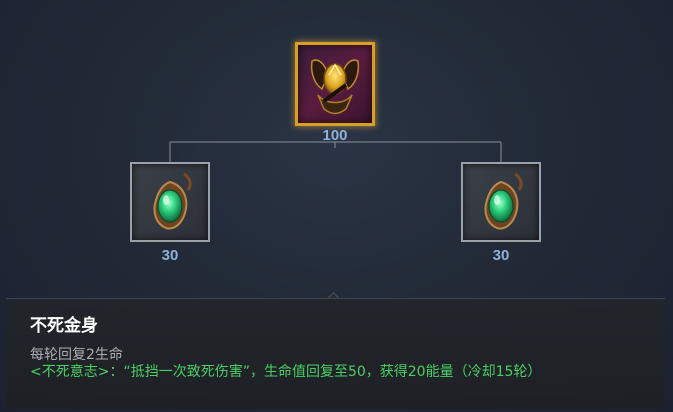 The height and width of the screenshot is (412, 673). I want to click on right-item-cost: 30, so click(501, 255).